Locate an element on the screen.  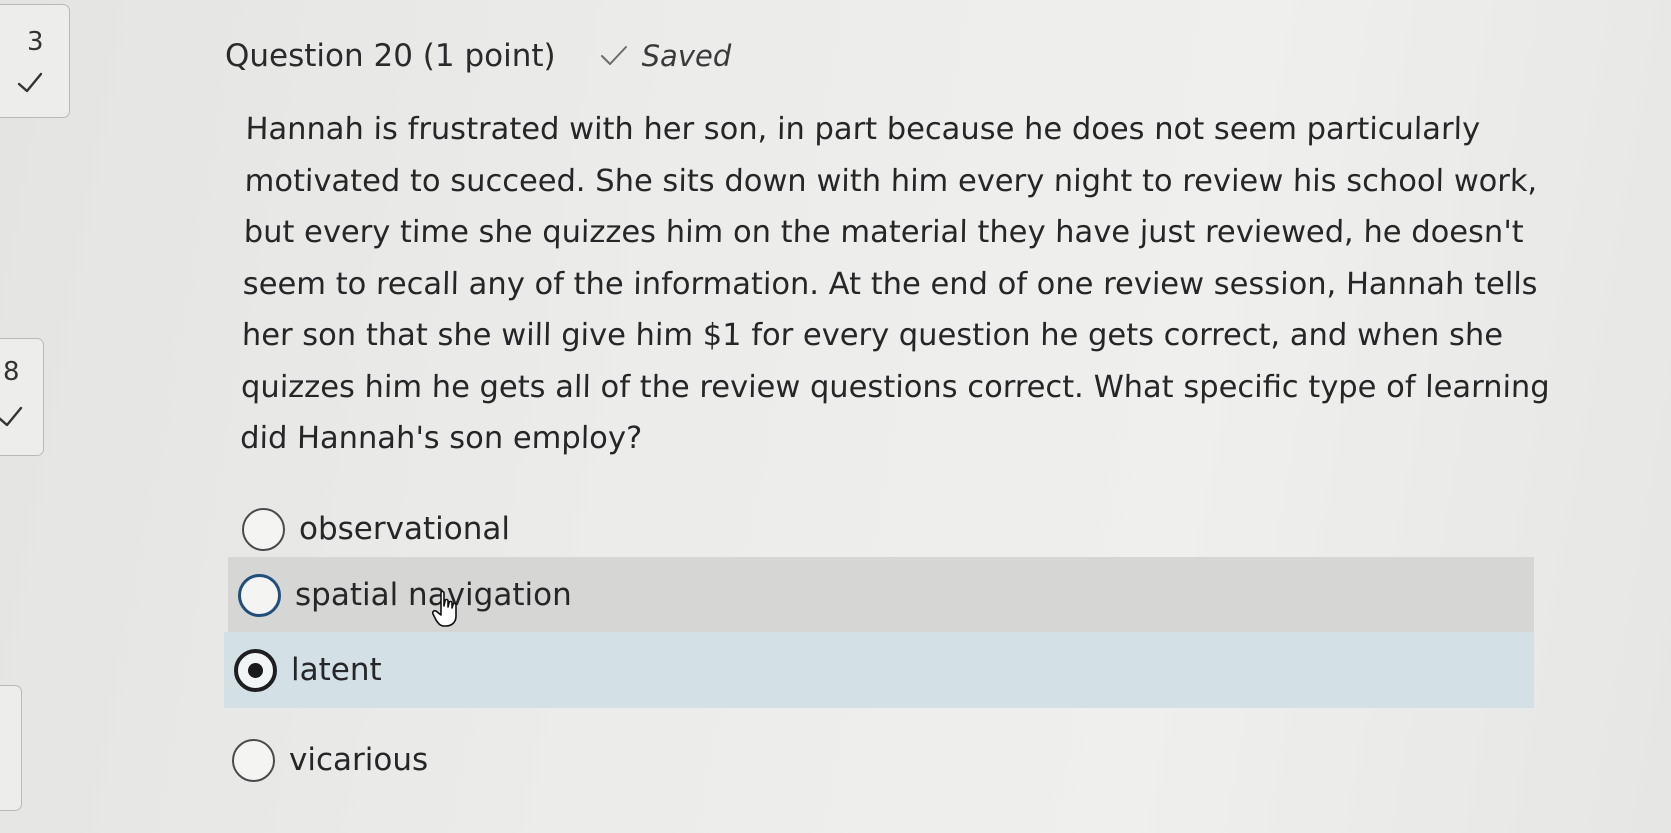
saved-check-icon is located at coordinates (613, 55).